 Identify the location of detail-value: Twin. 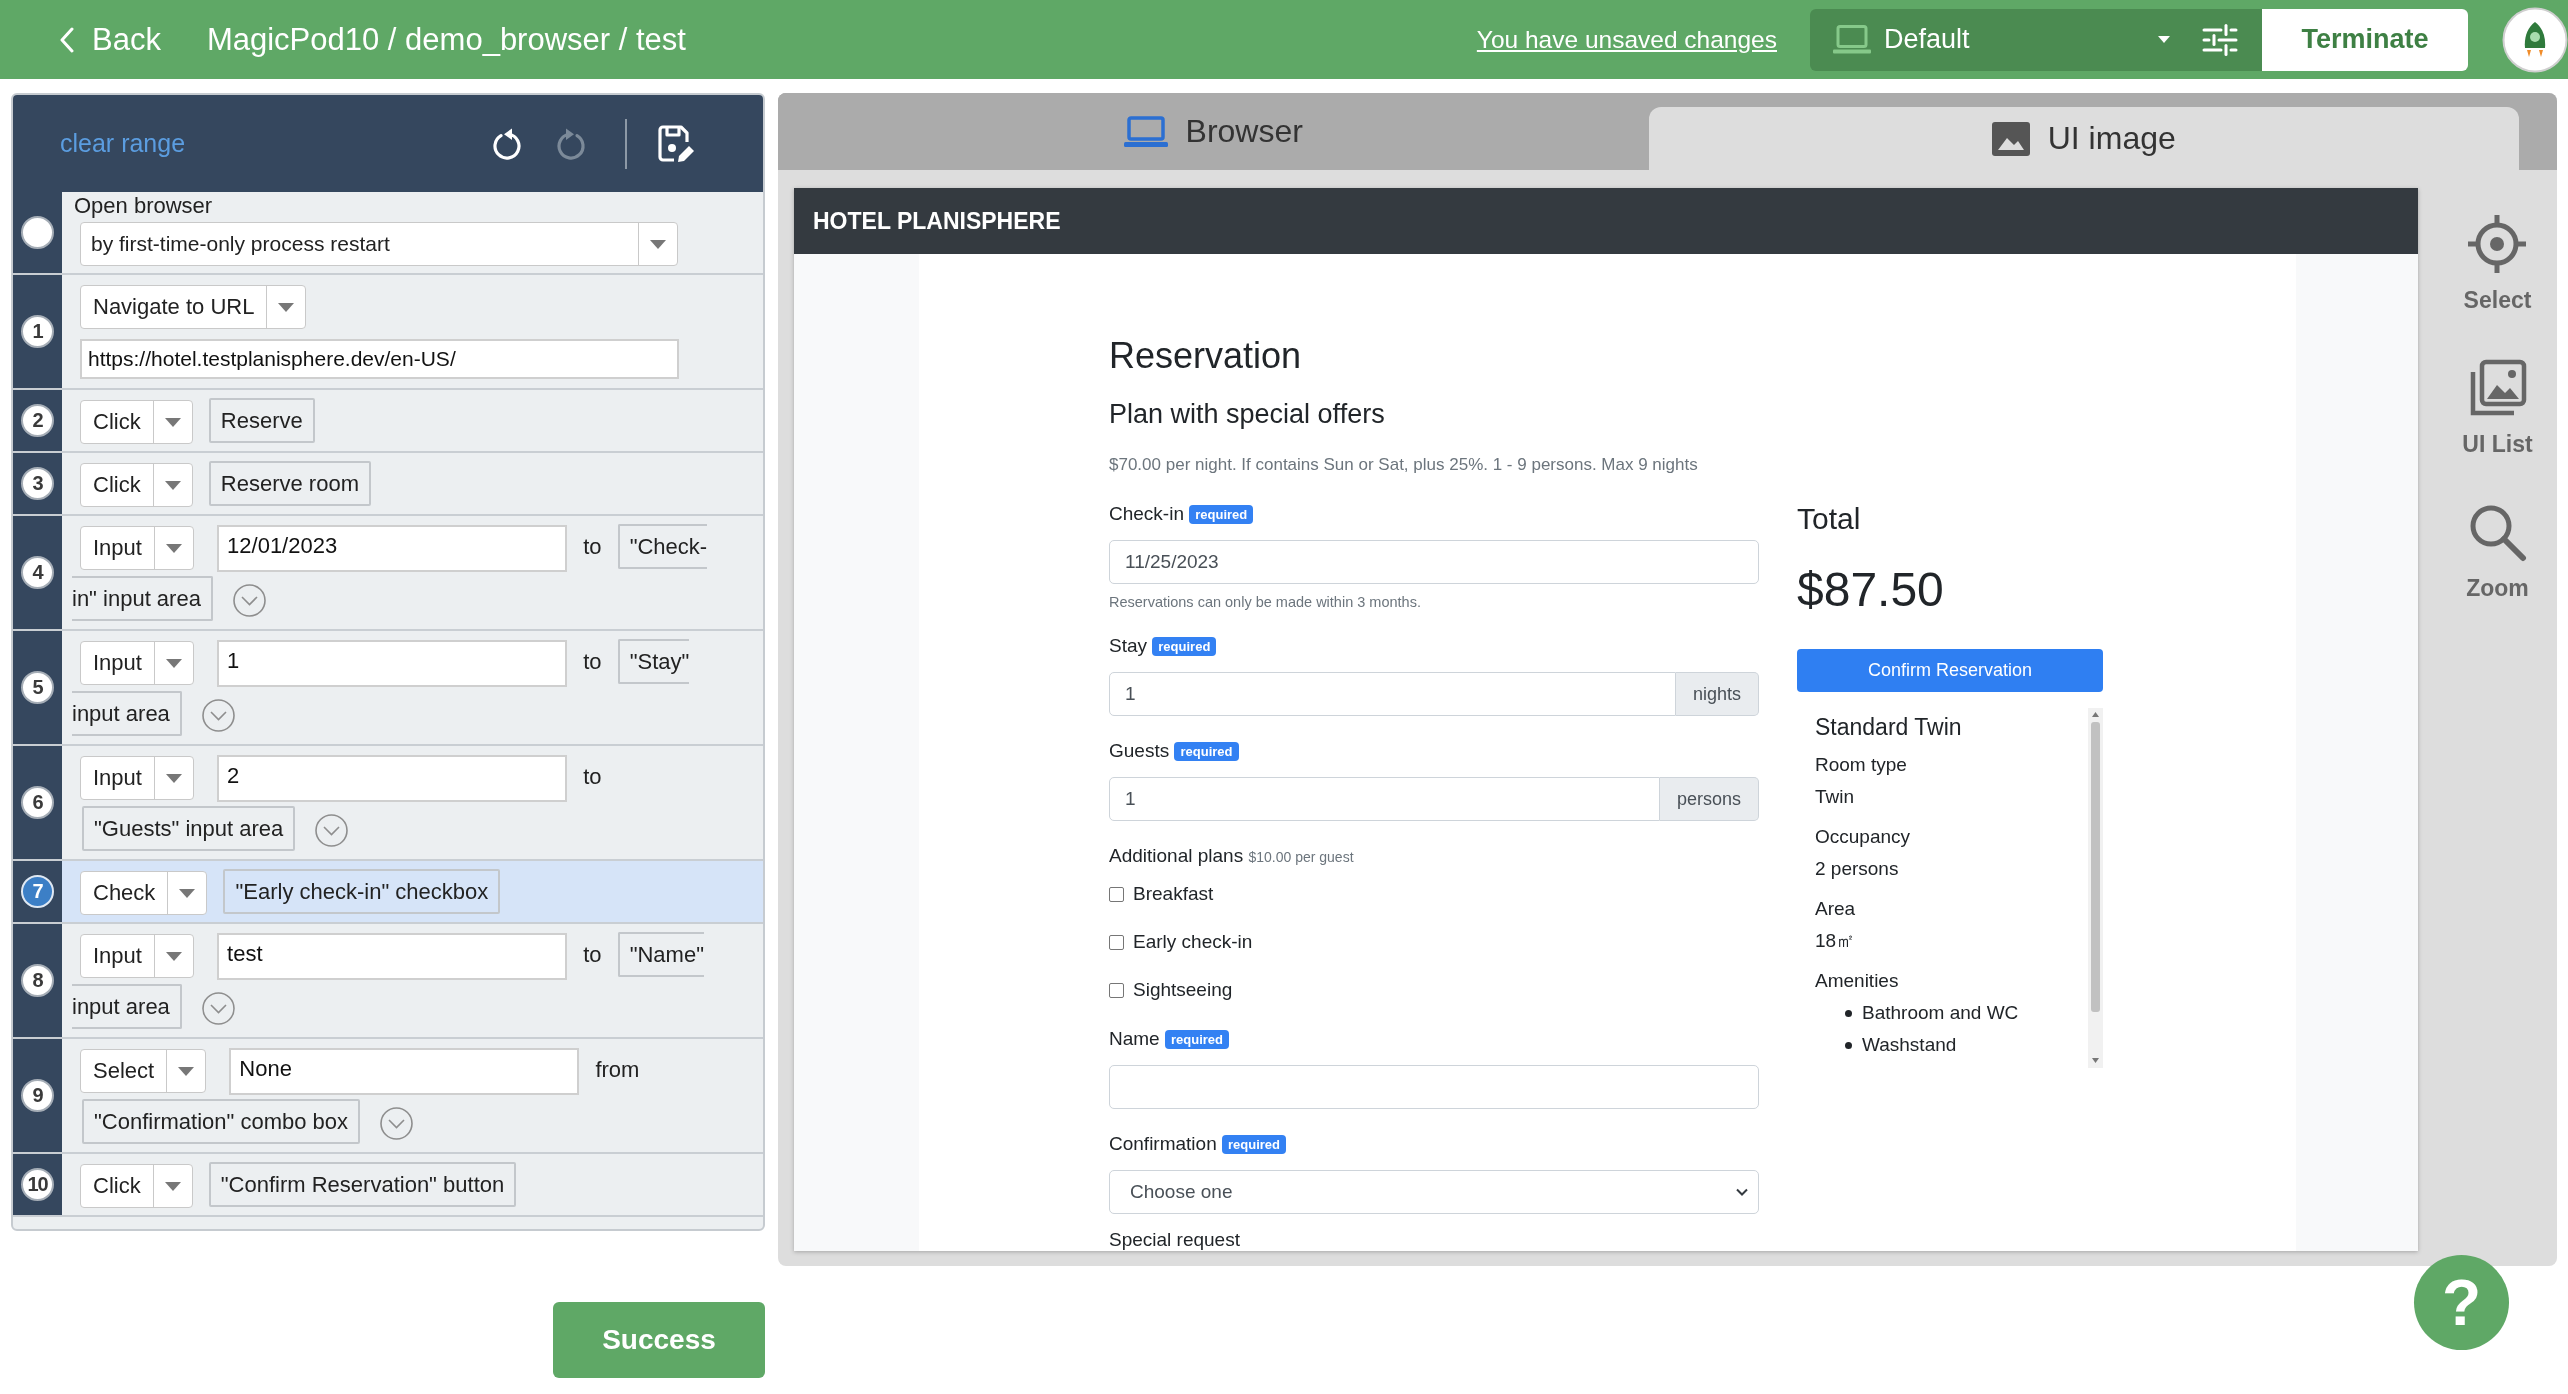
(1835, 797).